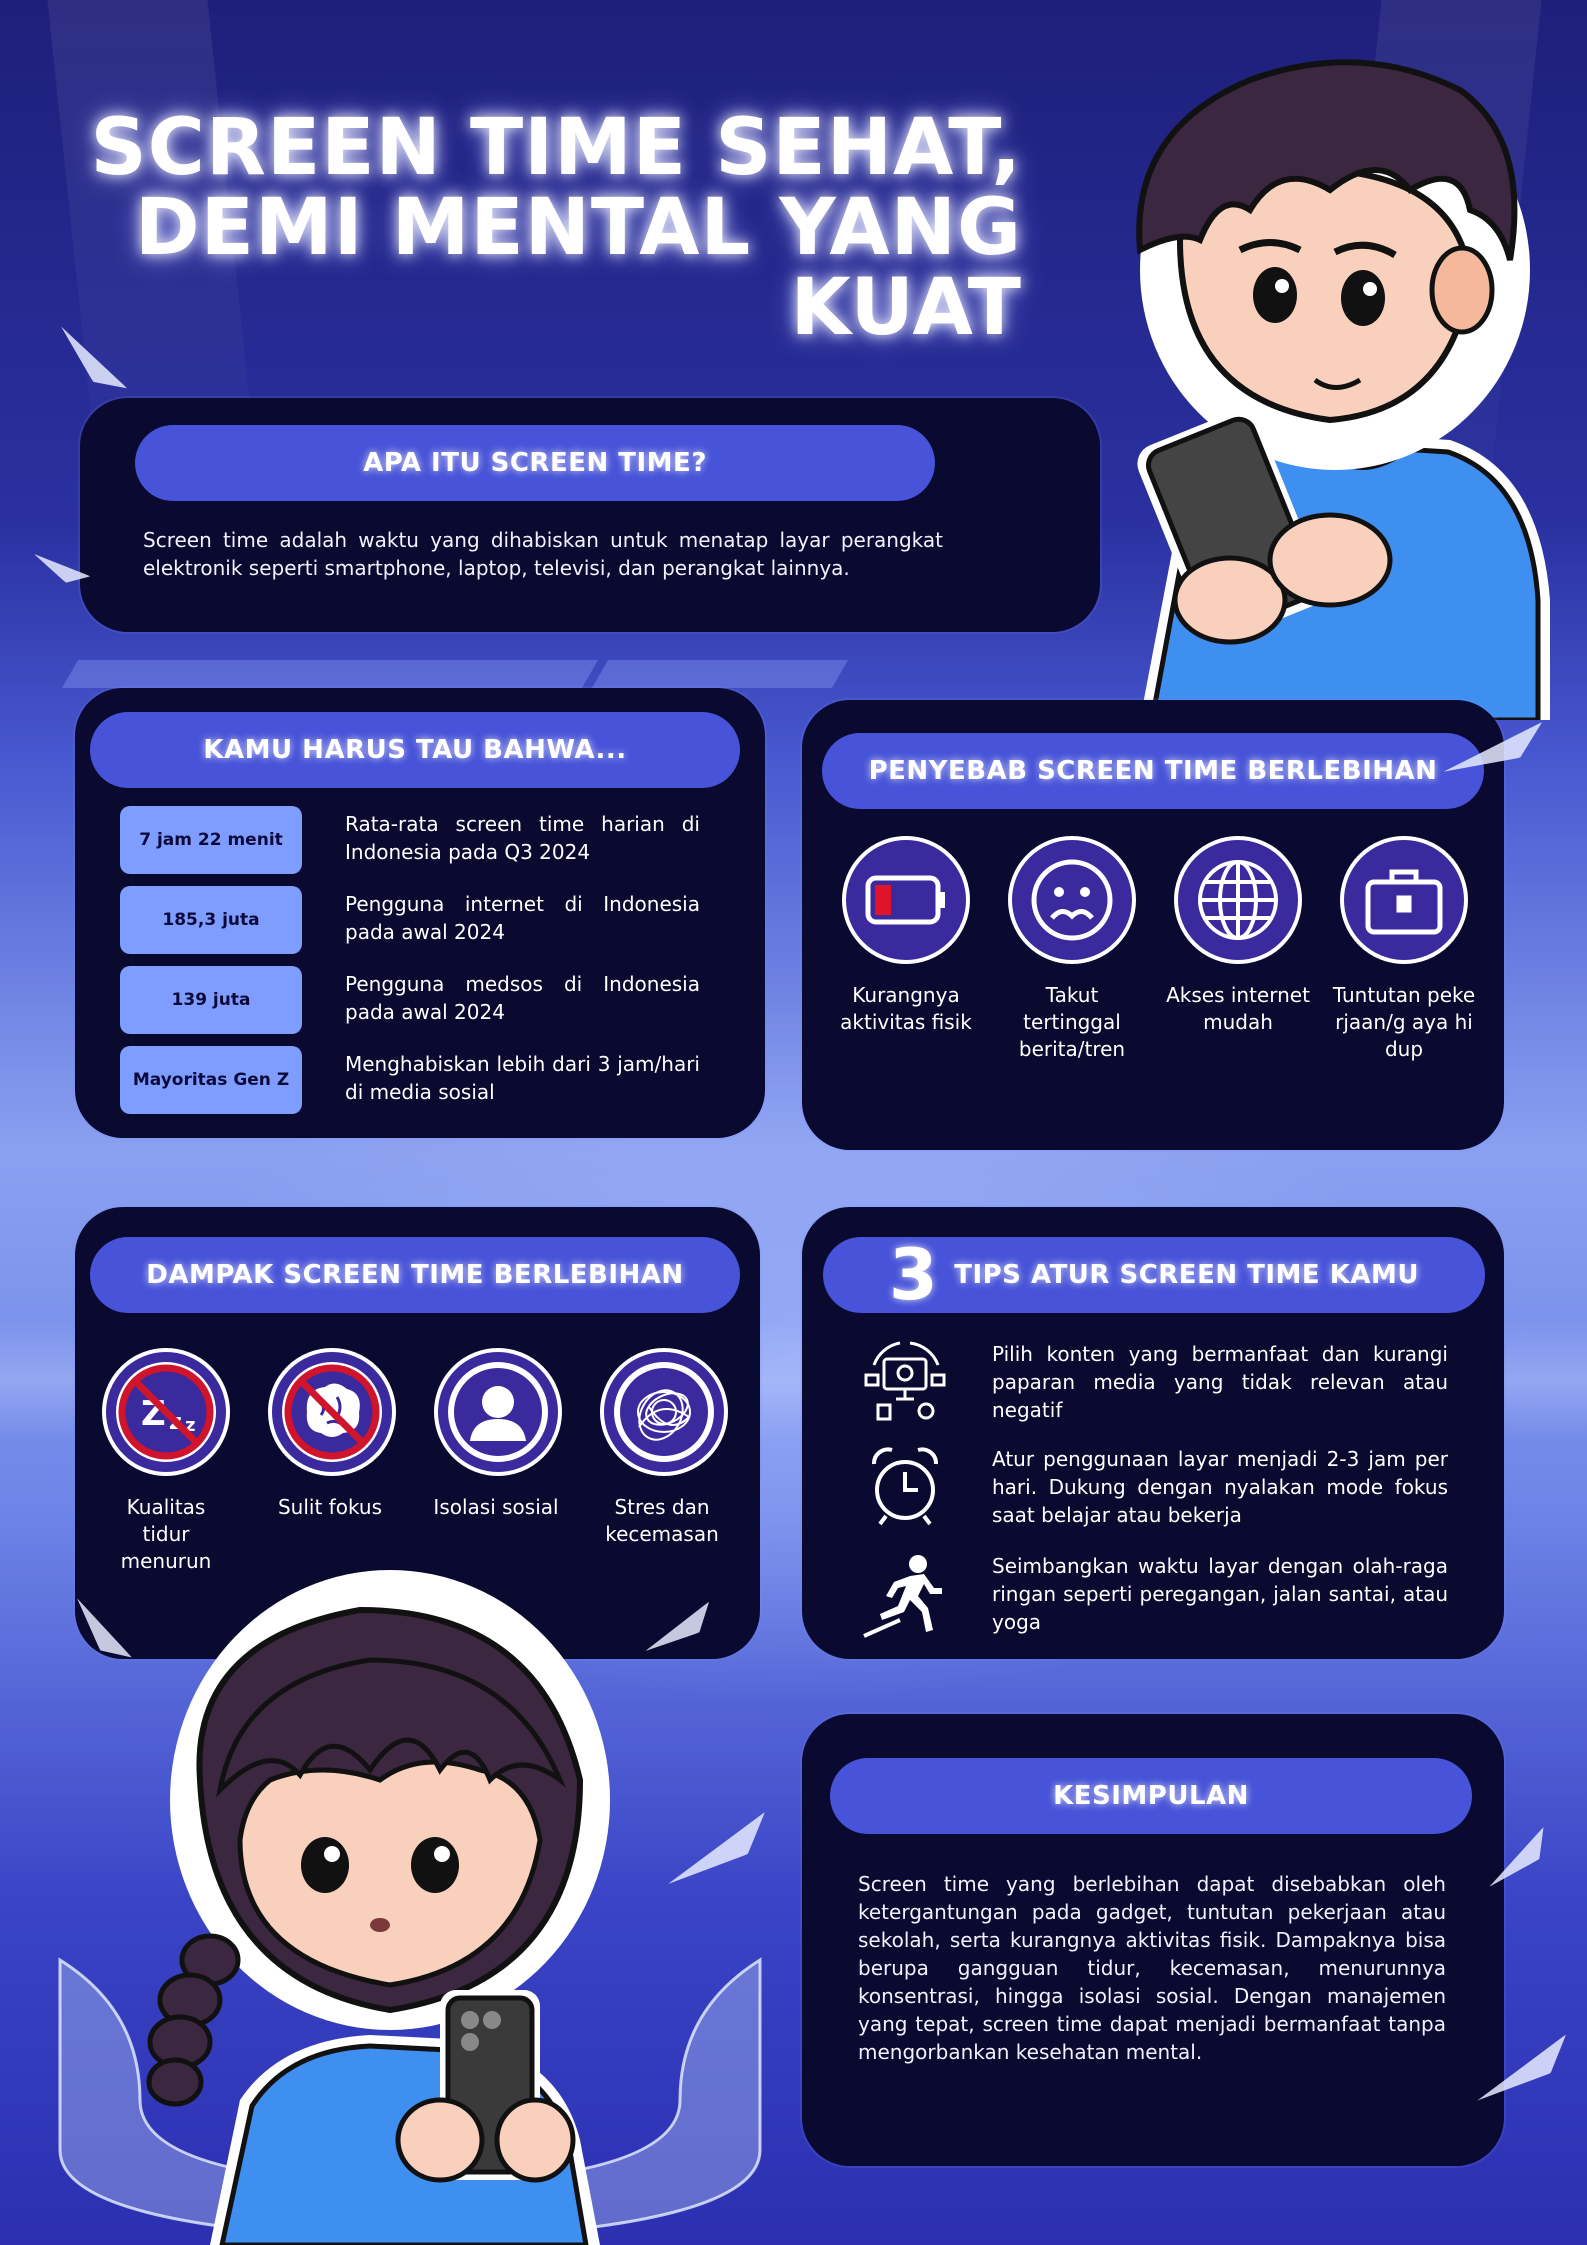  I want to click on causes-heading-text: PENYEBAB SCREEN TIME BERLEBIHAN, so click(1153, 771).